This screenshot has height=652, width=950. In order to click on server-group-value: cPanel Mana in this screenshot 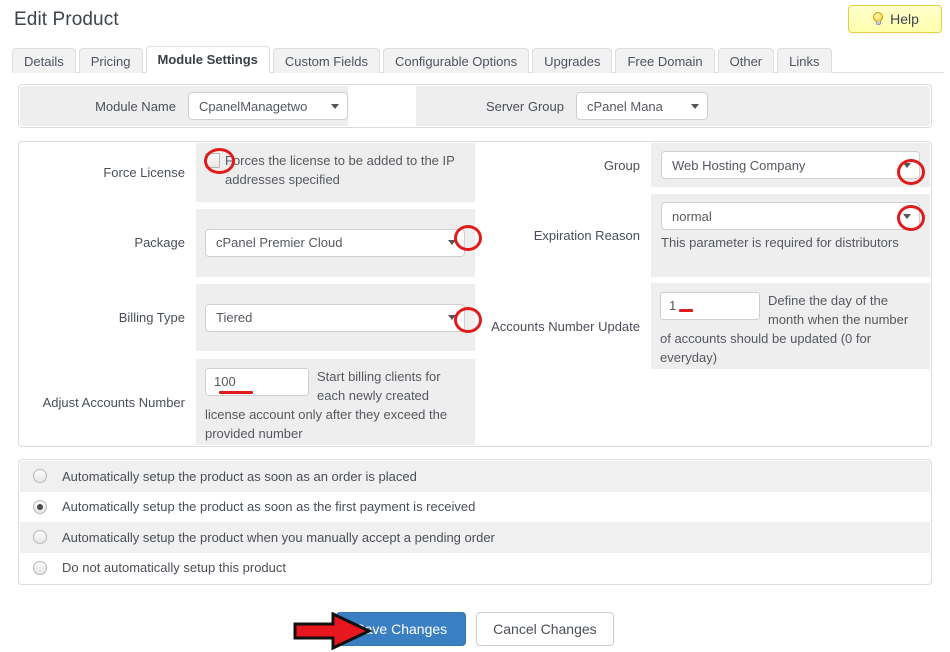, I will do `click(625, 106)`.